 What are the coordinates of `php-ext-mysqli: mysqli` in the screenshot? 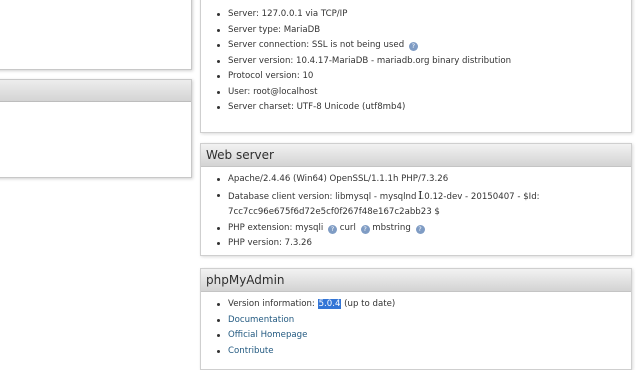 It's located at (309, 227).